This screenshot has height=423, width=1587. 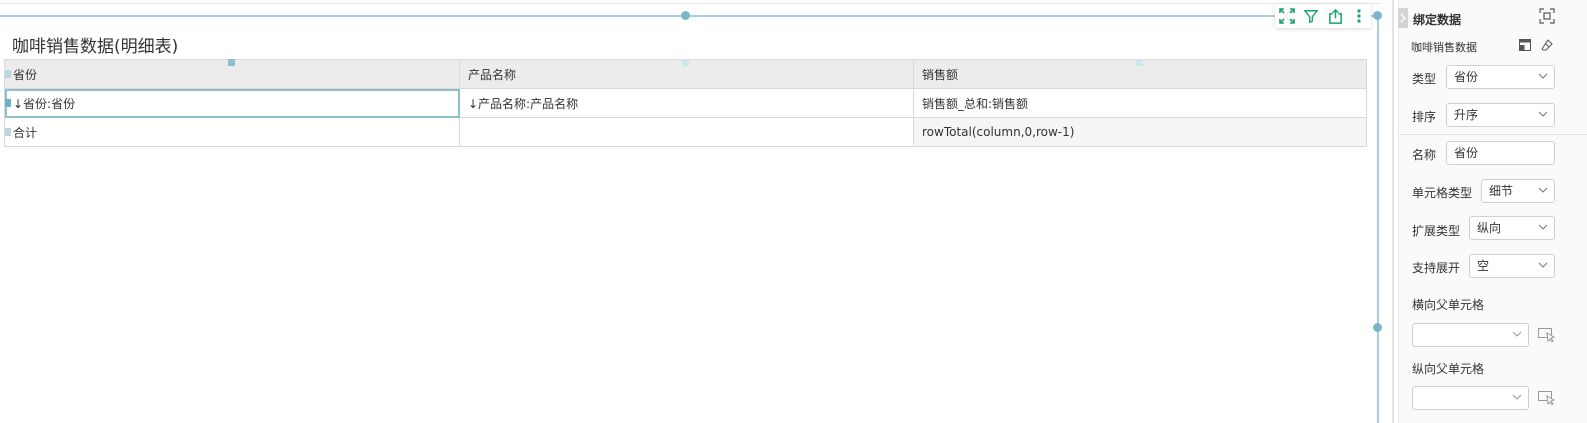 What do you see at coordinates (1547, 16) in the screenshot?
I see `expand-panel-icon` at bounding box center [1547, 16].